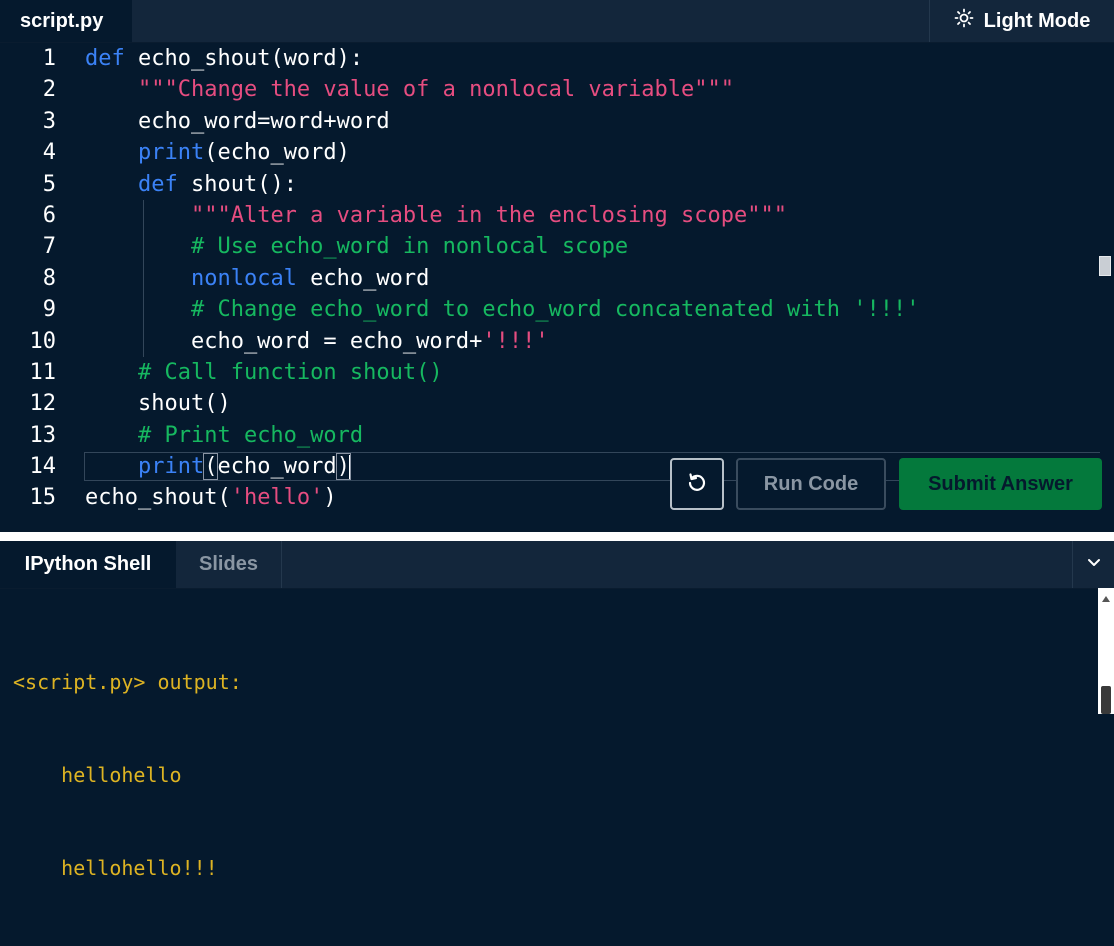 This screenshot has width=1114, height=946. I want to click on code-line-content: echo_word=word+word, so click(237, 121).